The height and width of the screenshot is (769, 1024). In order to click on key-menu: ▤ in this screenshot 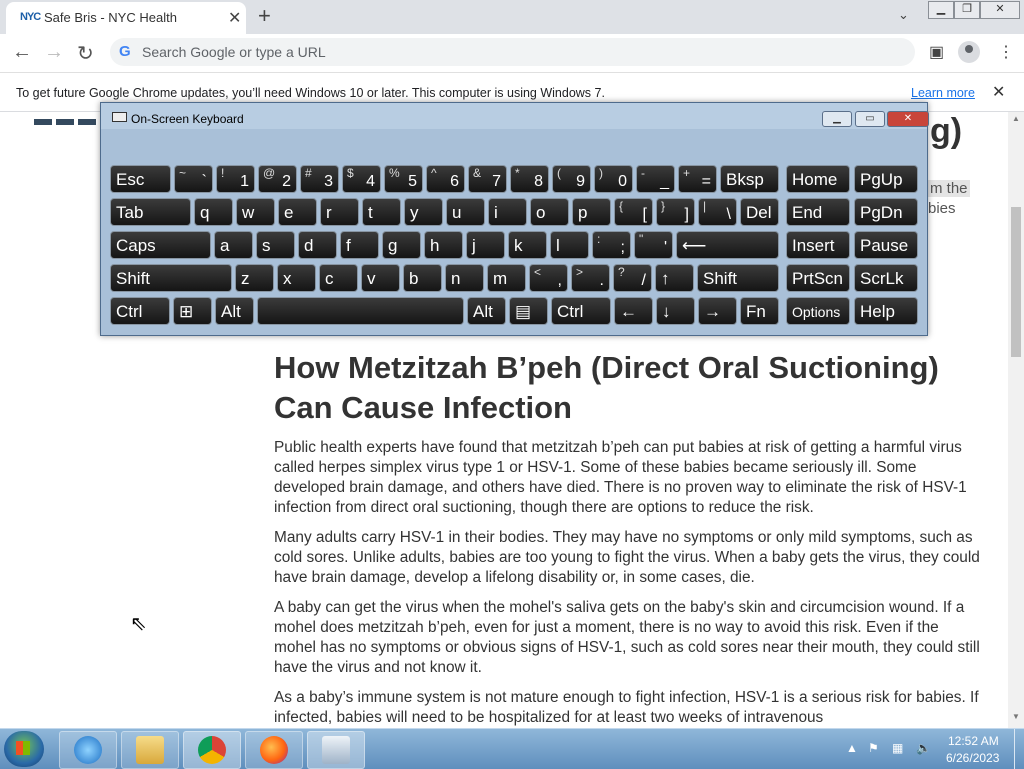, I will do `click(528, 311)`.